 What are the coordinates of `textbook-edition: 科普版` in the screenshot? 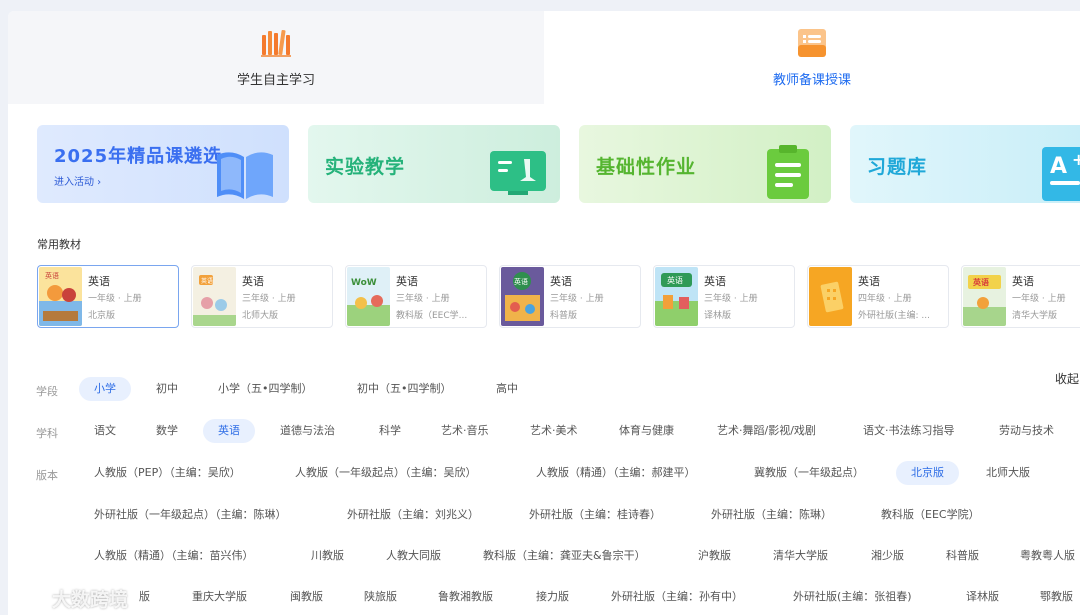 It's located at (564, 316).